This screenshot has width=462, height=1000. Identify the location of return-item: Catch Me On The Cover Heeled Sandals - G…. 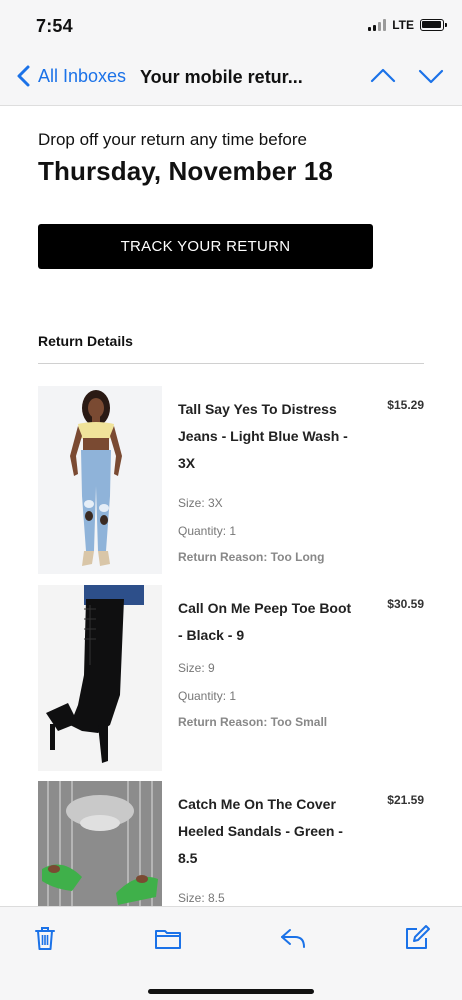
(231, 843).